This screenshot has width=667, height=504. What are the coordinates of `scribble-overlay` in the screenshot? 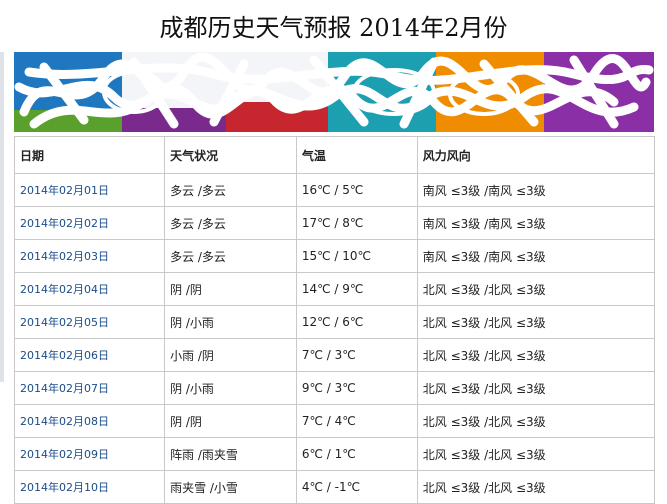 It's located at (334, 90).